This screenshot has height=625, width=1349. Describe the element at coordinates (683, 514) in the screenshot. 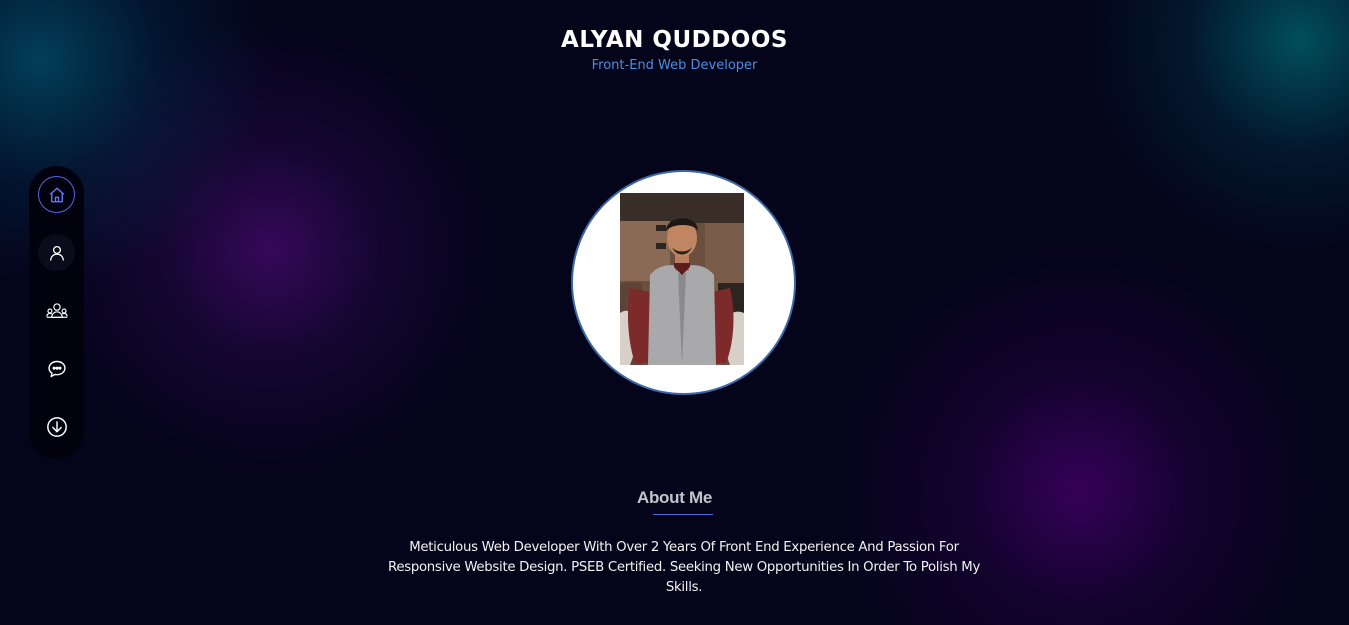

I see `about-heading-underline` at that location.